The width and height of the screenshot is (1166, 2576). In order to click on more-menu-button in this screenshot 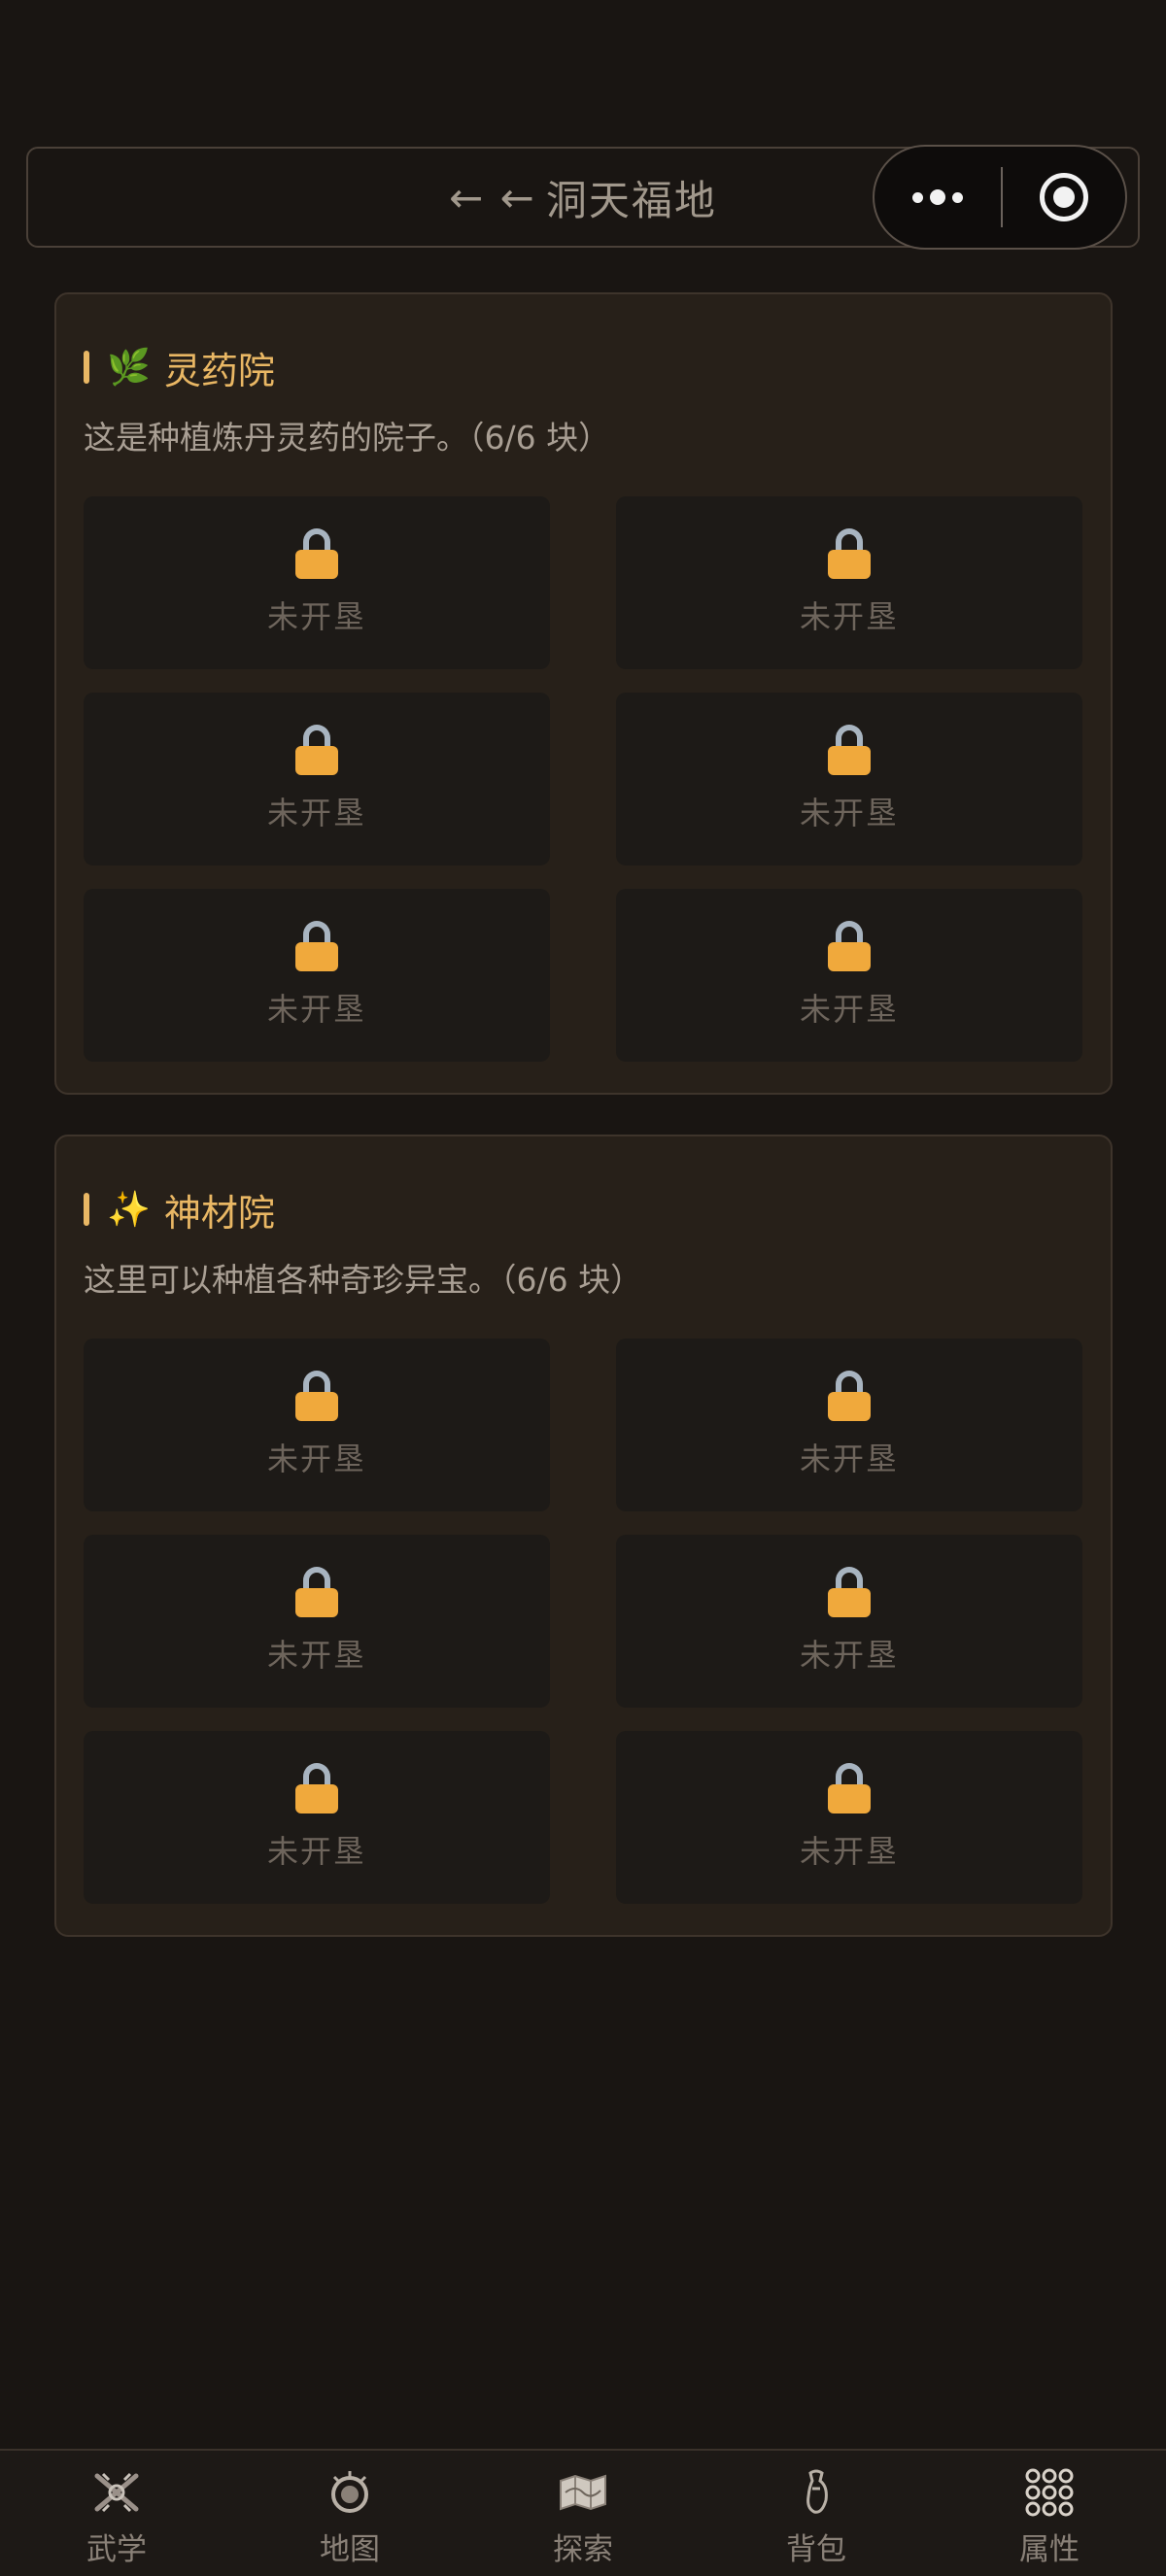, I will do `click(937, 197)`.